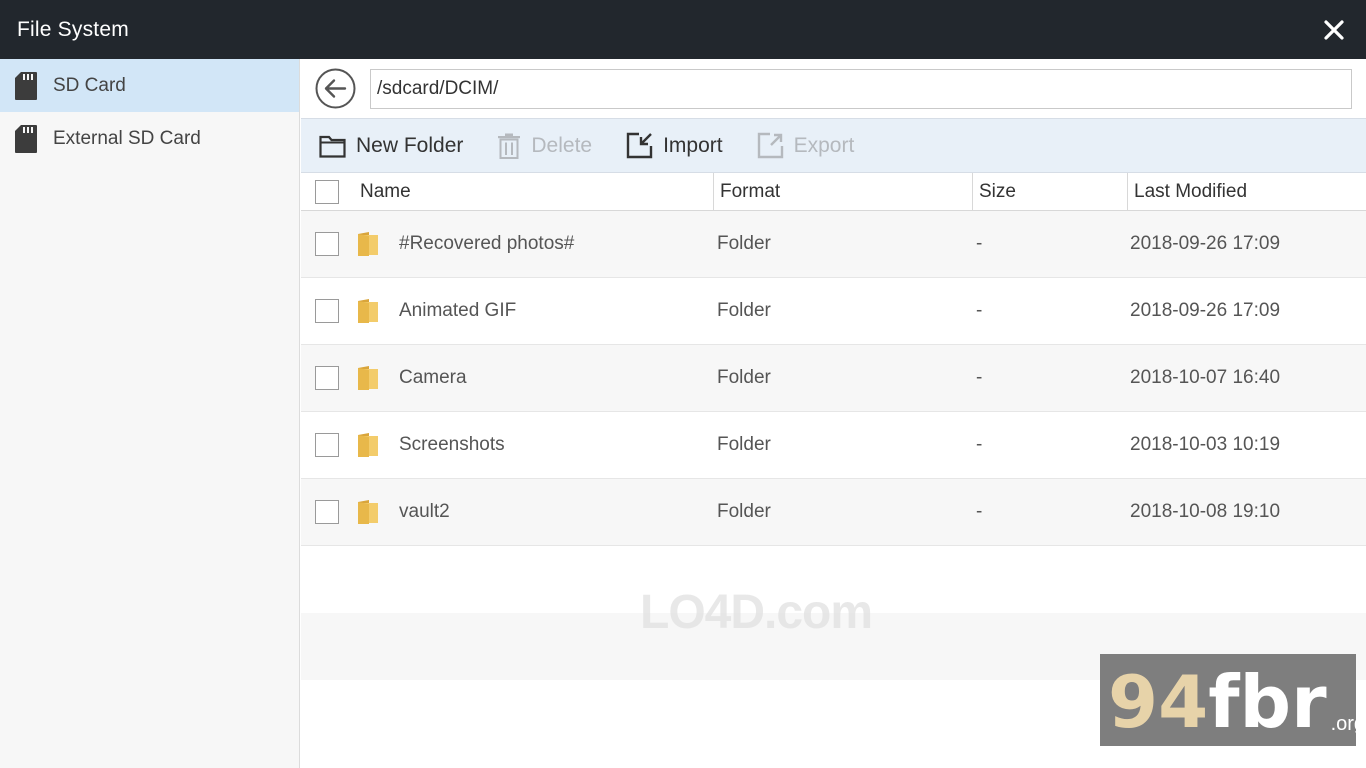 Image resolution: width=1366 pixels, height=768 pixels. What do you see at coordinates (833, 445) in the screenshot?
I see `table-row: Screenshots Folder - 2018-10-03 10:19` at bounding box center [833, 445].